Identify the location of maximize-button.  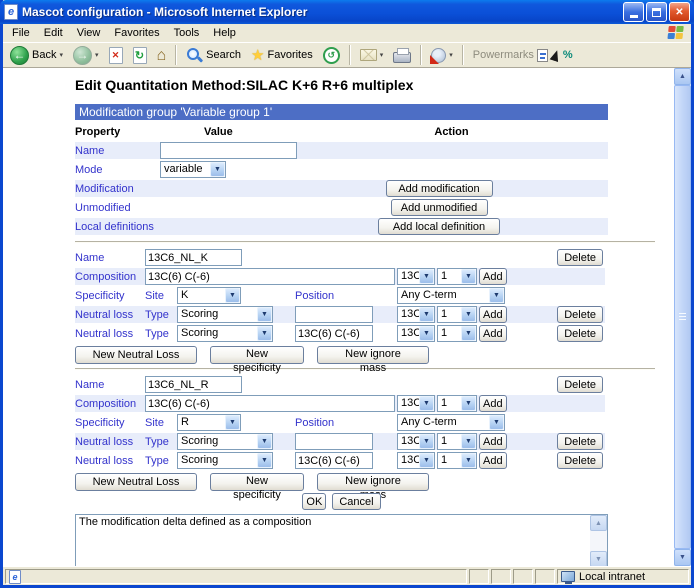
(656, 12).